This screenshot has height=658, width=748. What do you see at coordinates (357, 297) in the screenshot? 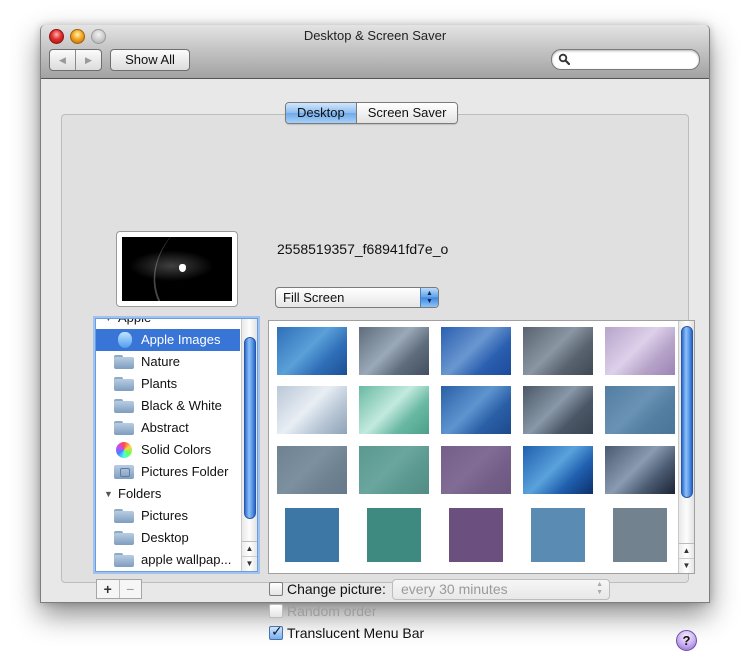
I see `fit-mode-popup: Fill Screen ▲ ▼` at bounding box center [357, 297].